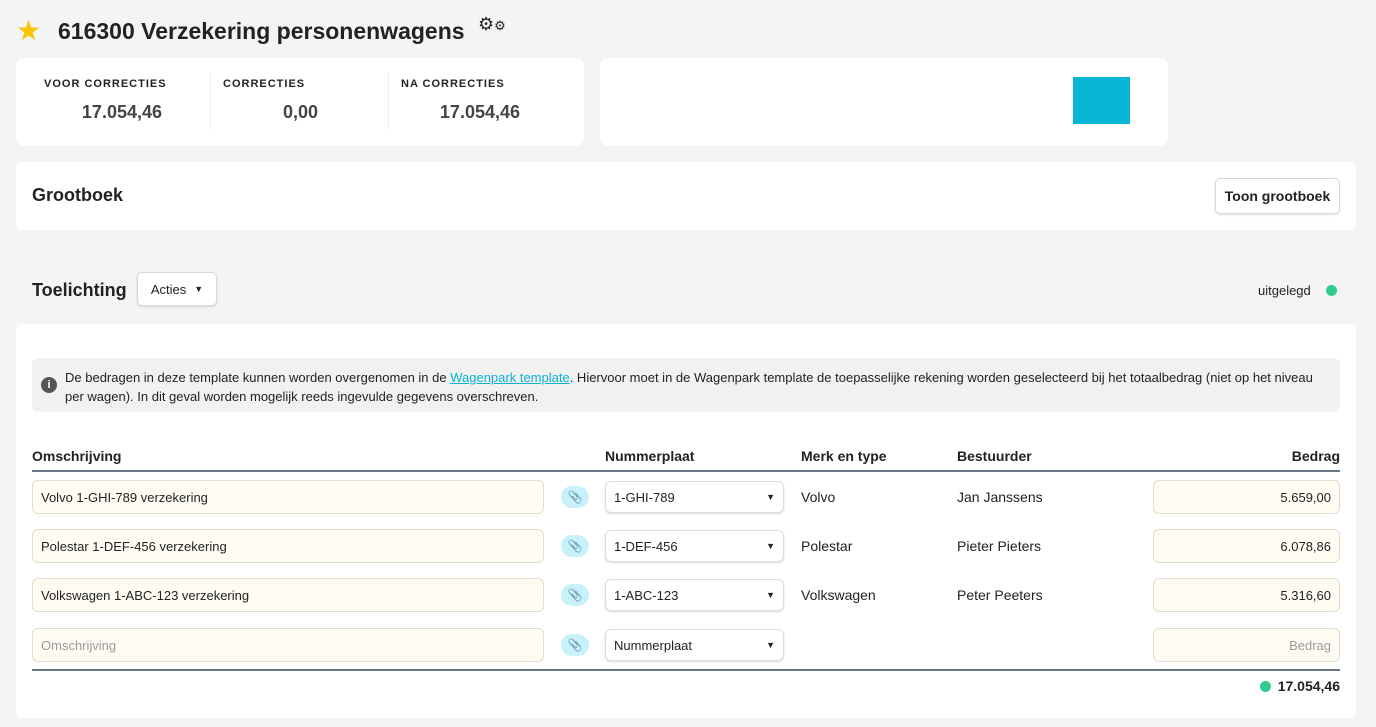 Image resolution: width=1376 pixels, height=727 pixels. I want to click on grootboek-title: Grootboek, so click(78, 195).